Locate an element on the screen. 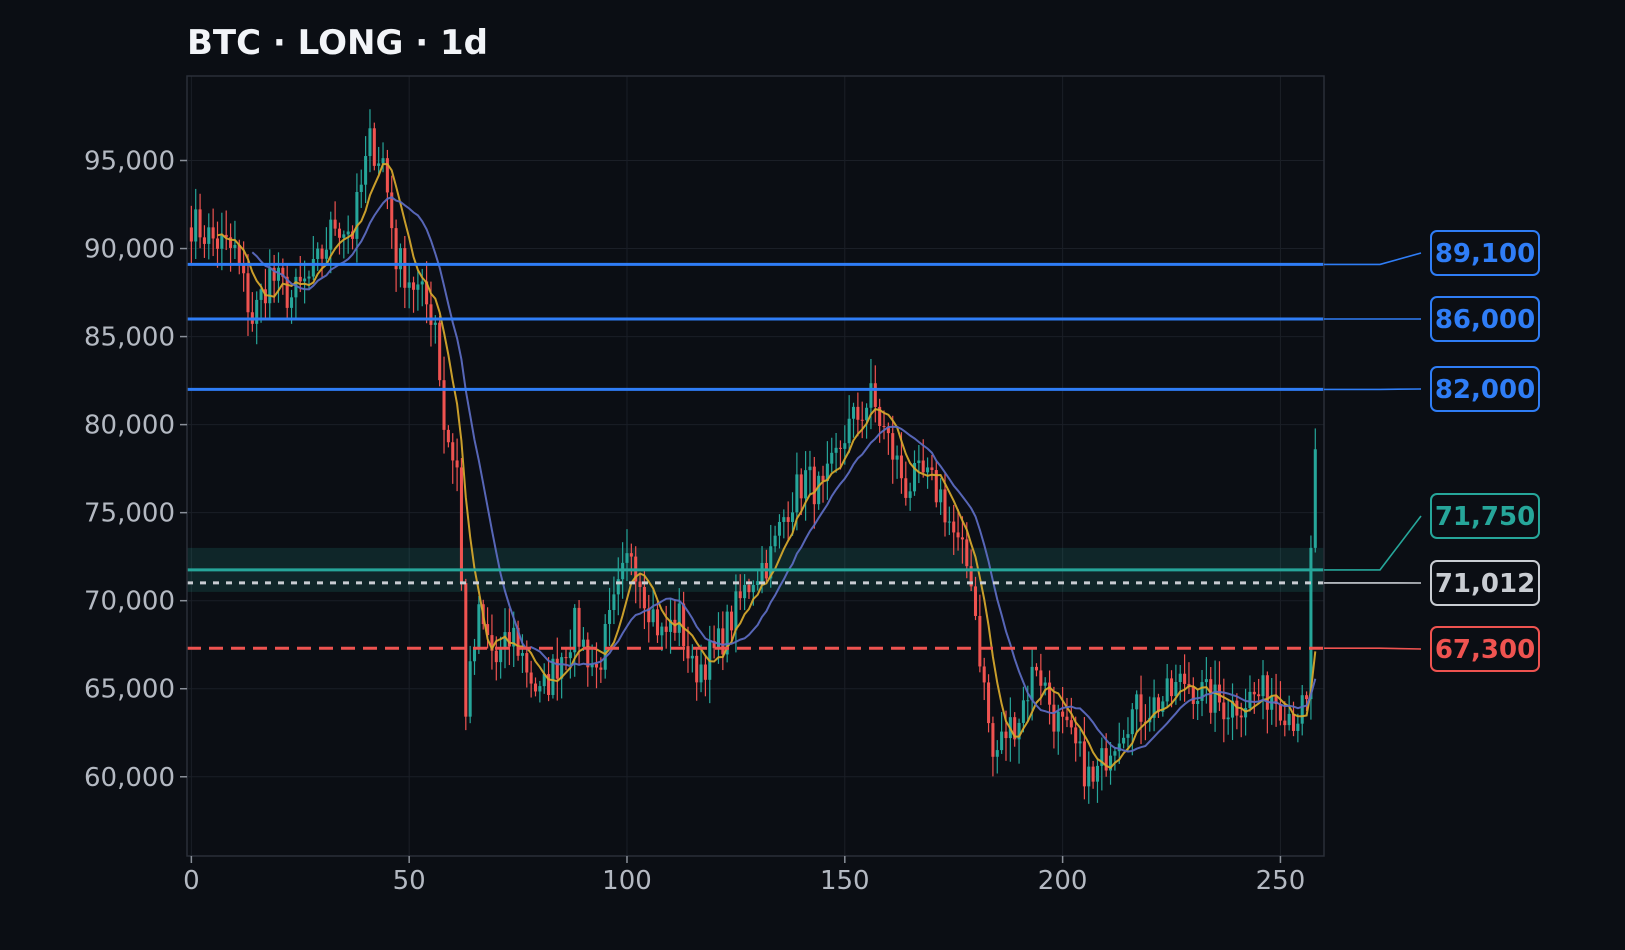  chart-title: BTC · LONG · 1d is located at coordinates (337, 43).